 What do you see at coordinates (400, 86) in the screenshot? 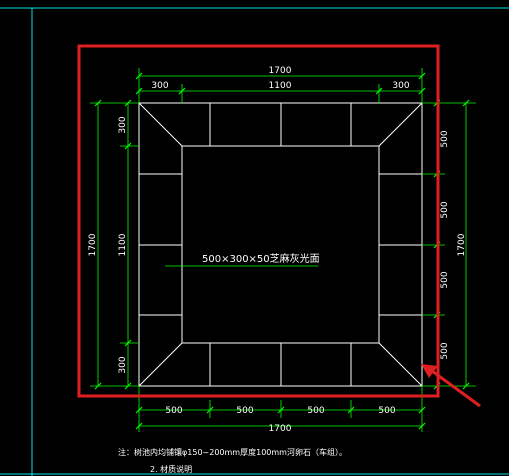
I see `dim-top-right: 300` at bounding box center [400, 86].